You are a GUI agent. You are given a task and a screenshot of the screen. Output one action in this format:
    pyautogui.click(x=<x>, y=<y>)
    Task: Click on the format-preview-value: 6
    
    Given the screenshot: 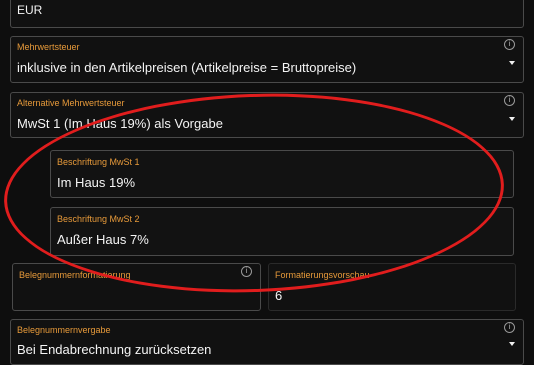 What is the action you would take?
    pyautogui.click(x=279, y=295)
    